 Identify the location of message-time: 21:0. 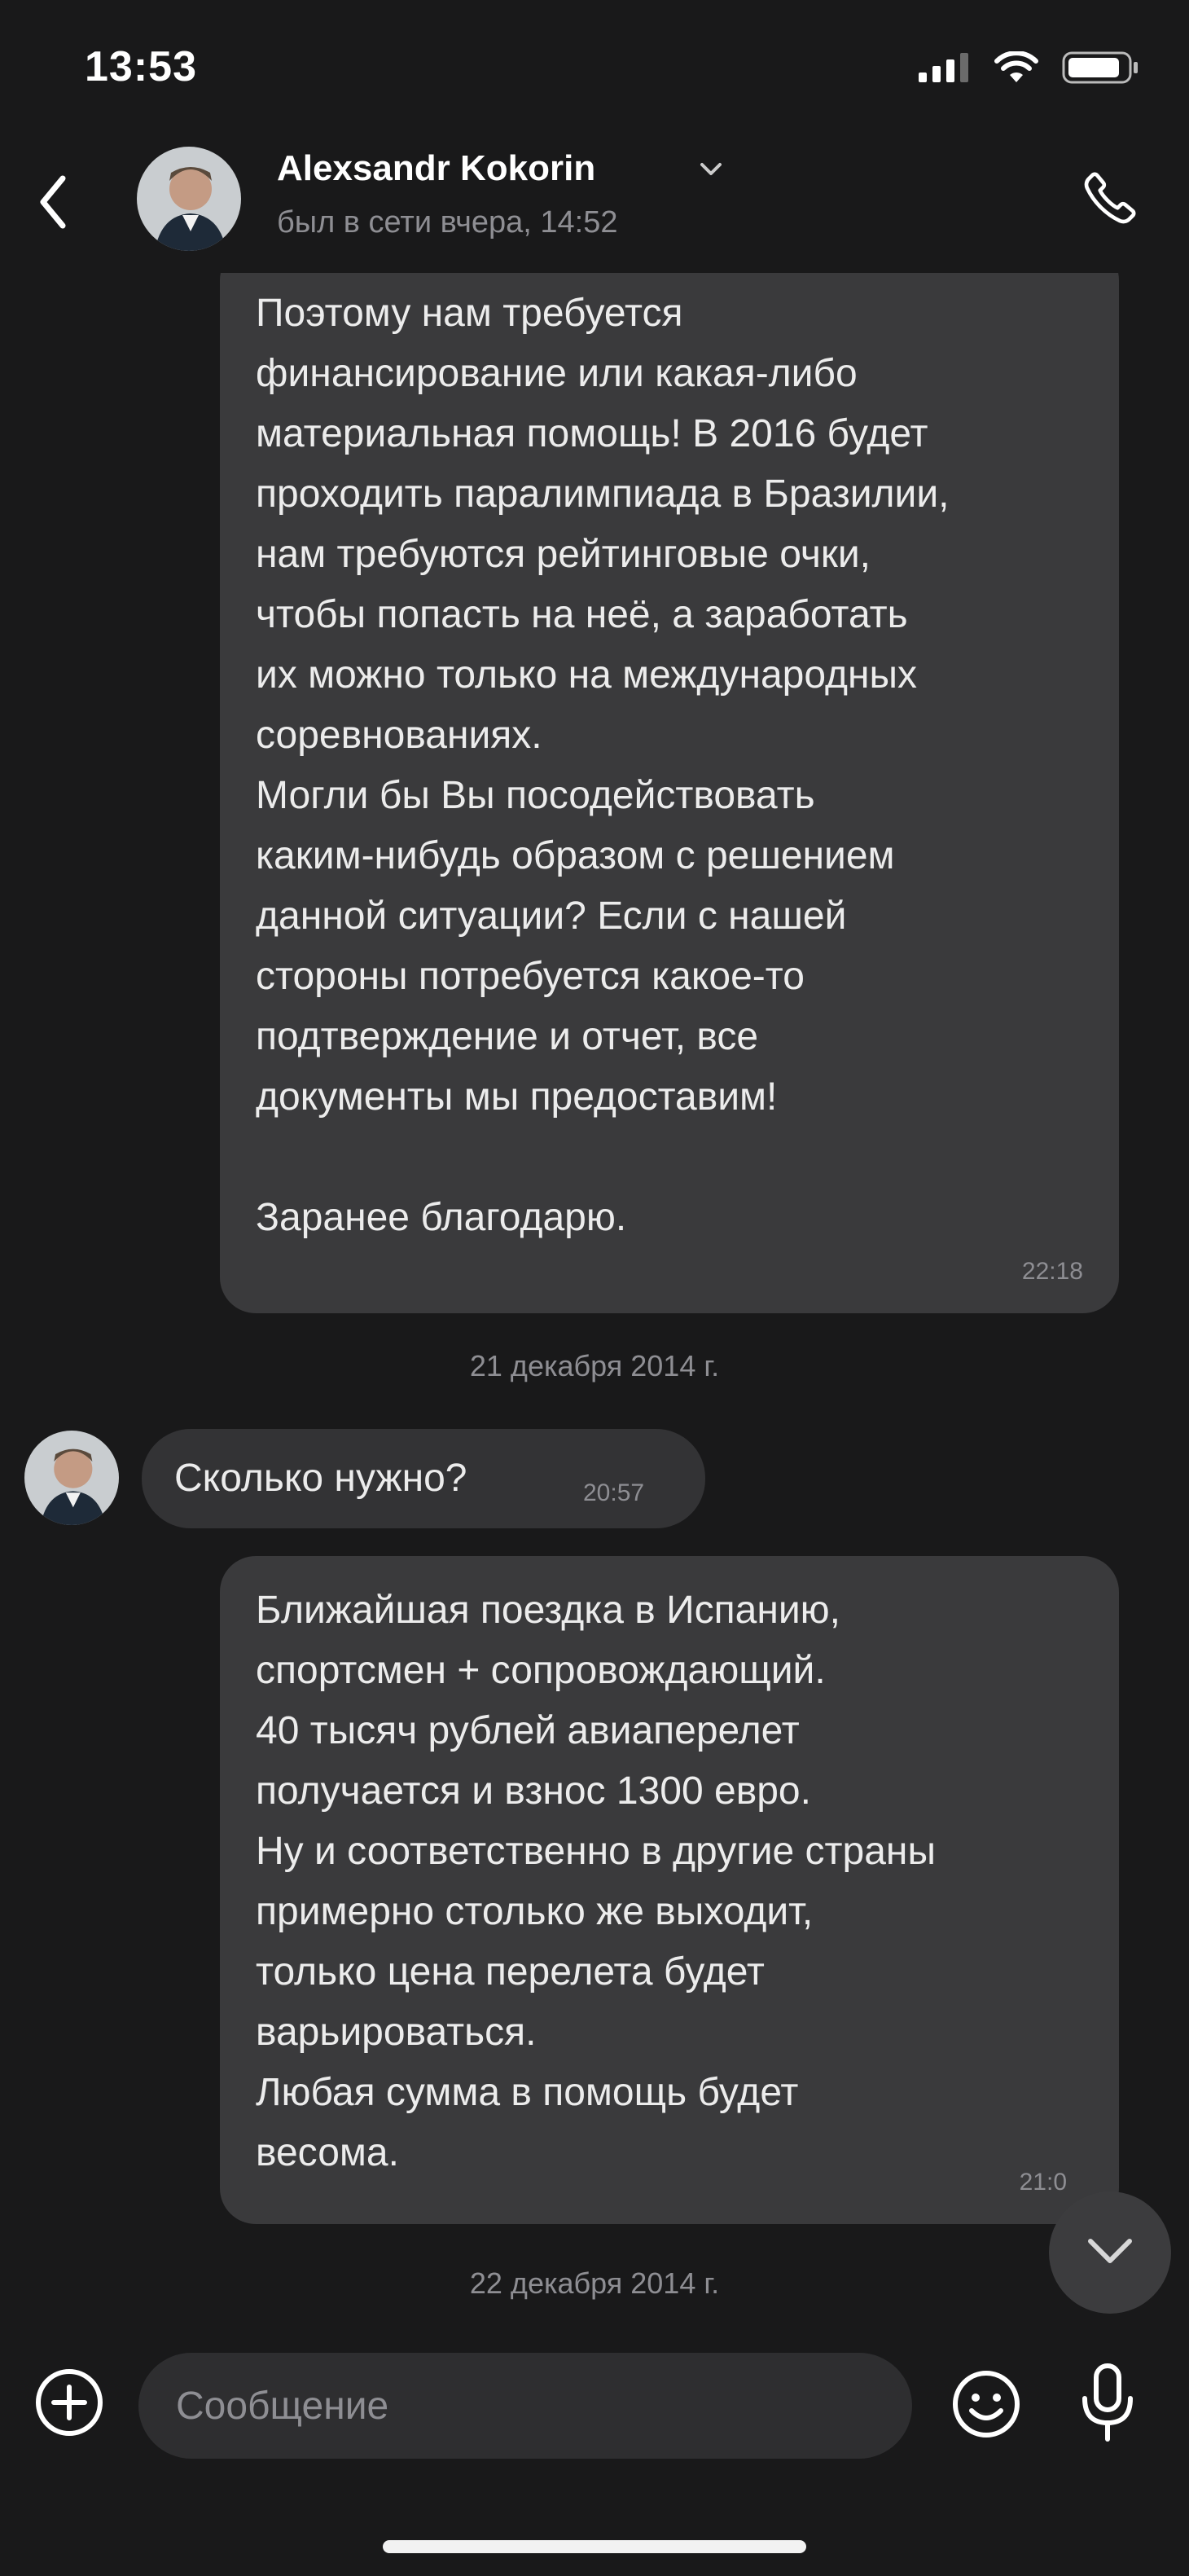
(1043, 2182).